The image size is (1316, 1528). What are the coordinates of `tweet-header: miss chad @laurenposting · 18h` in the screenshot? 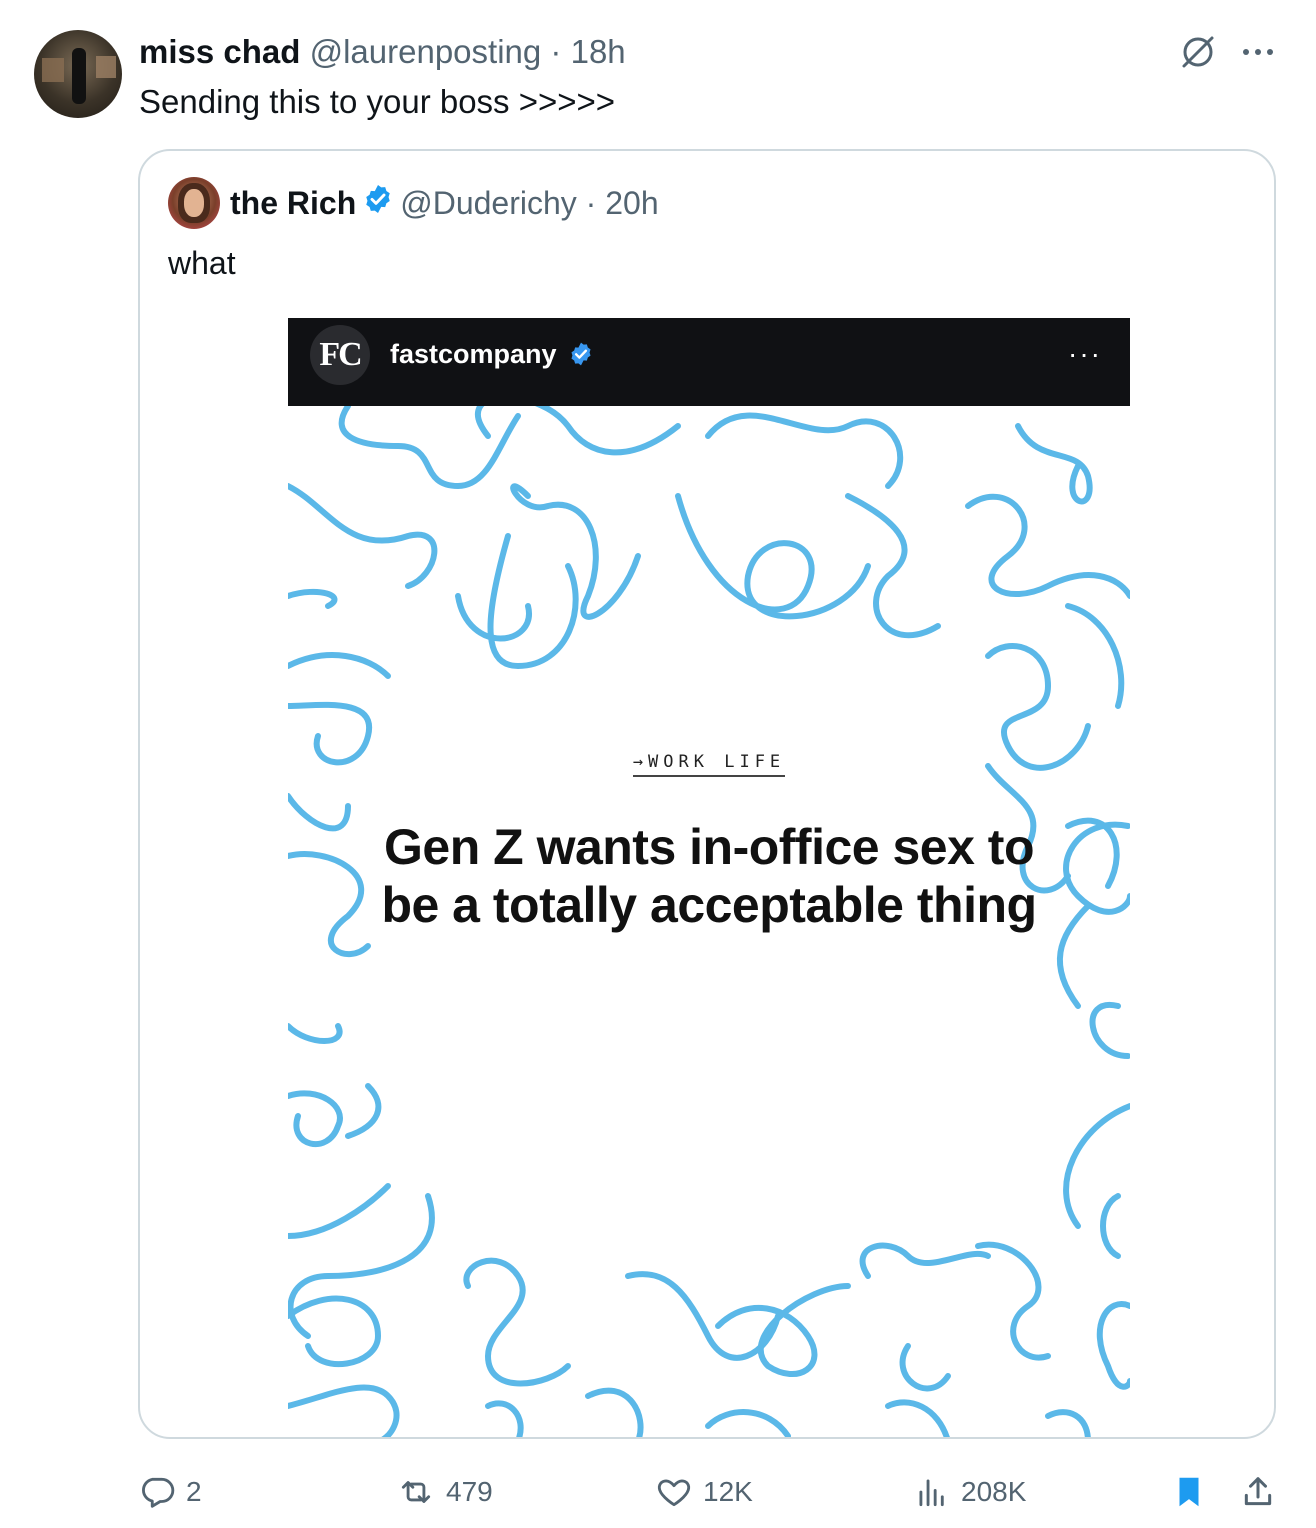 It's located at (382, 52).